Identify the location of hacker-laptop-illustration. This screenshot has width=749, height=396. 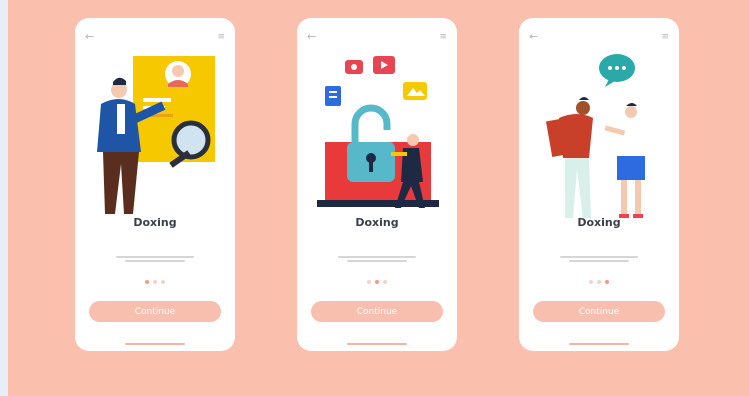
(378, 132).